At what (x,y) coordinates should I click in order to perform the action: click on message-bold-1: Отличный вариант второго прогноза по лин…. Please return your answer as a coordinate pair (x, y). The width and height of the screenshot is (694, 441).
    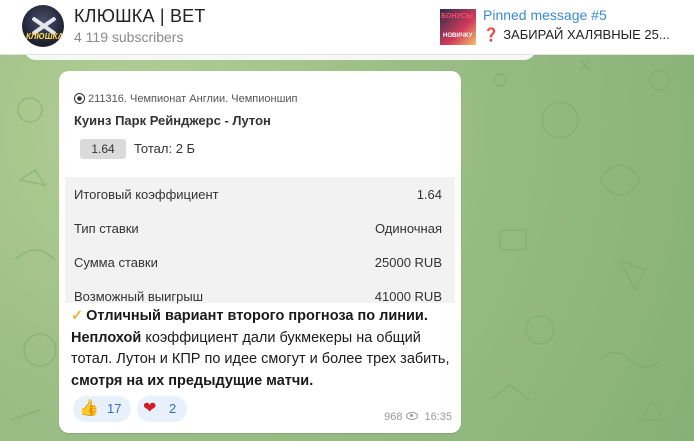
    Looking at the image, I should click on (257, 316).